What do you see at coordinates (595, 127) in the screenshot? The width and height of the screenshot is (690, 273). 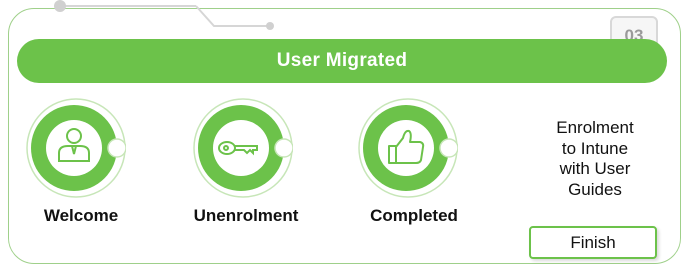 I see `description-line: Enrolment` at bounding box center [595, 127].